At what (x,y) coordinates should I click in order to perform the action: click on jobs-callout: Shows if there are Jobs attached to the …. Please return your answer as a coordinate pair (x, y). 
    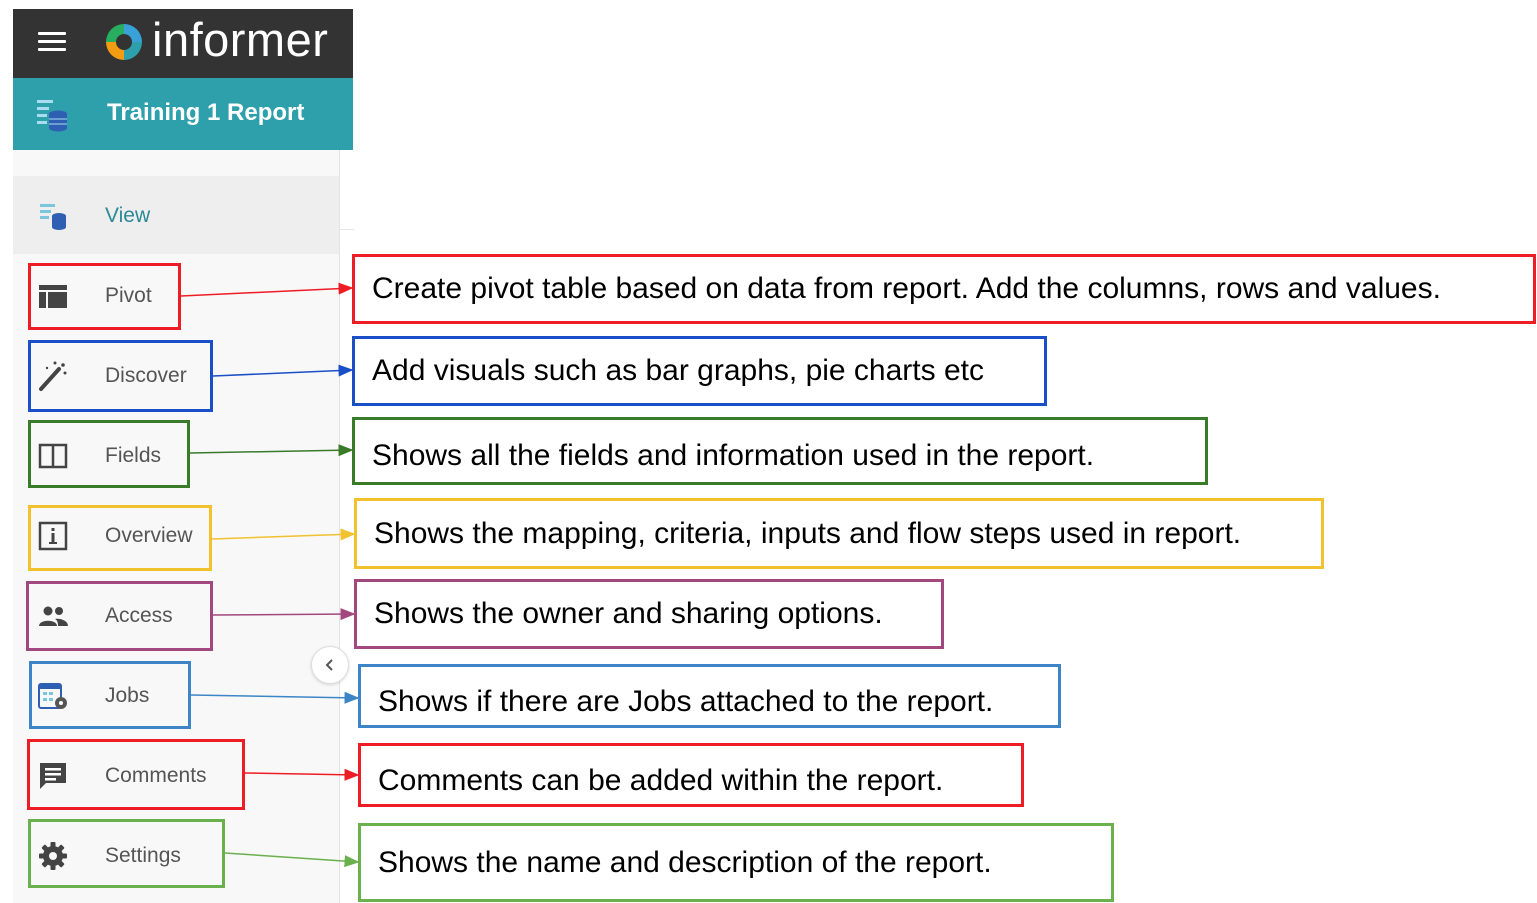
    Looking at the image, I should click on (709, 696).